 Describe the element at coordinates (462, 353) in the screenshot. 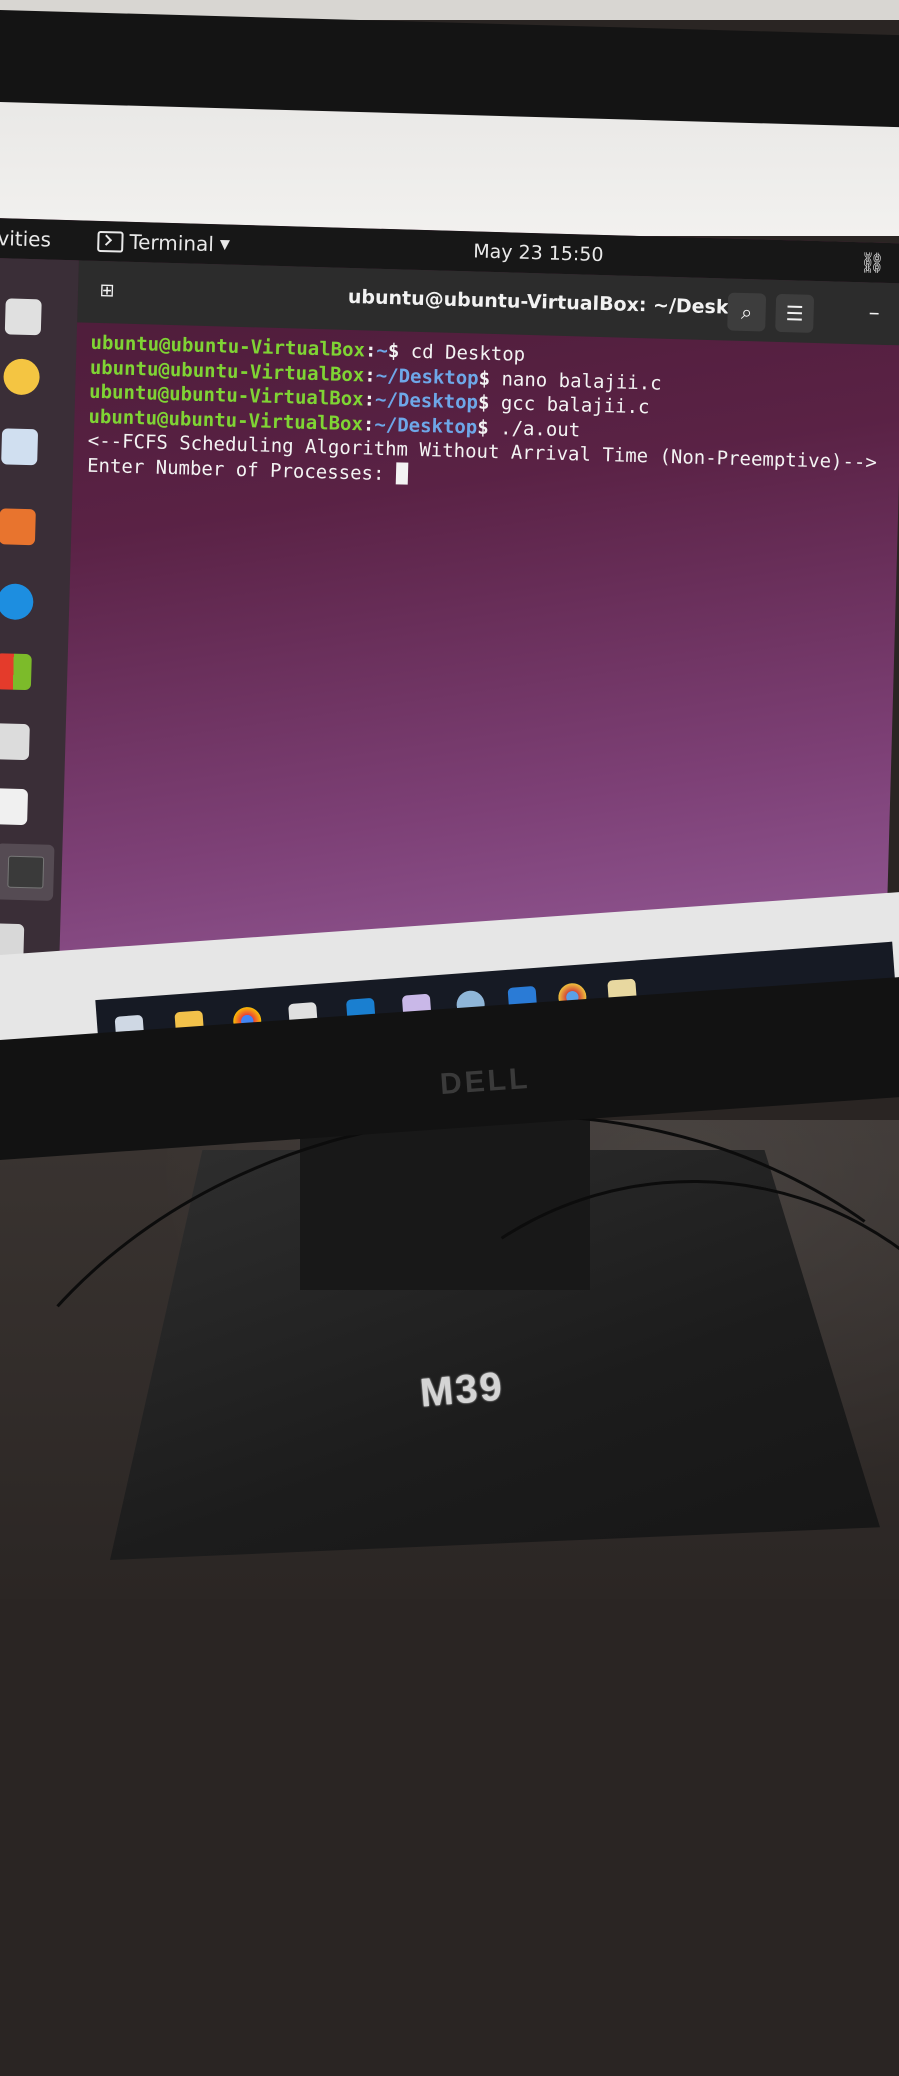

I see `command-text: cd Desktop` at that location.